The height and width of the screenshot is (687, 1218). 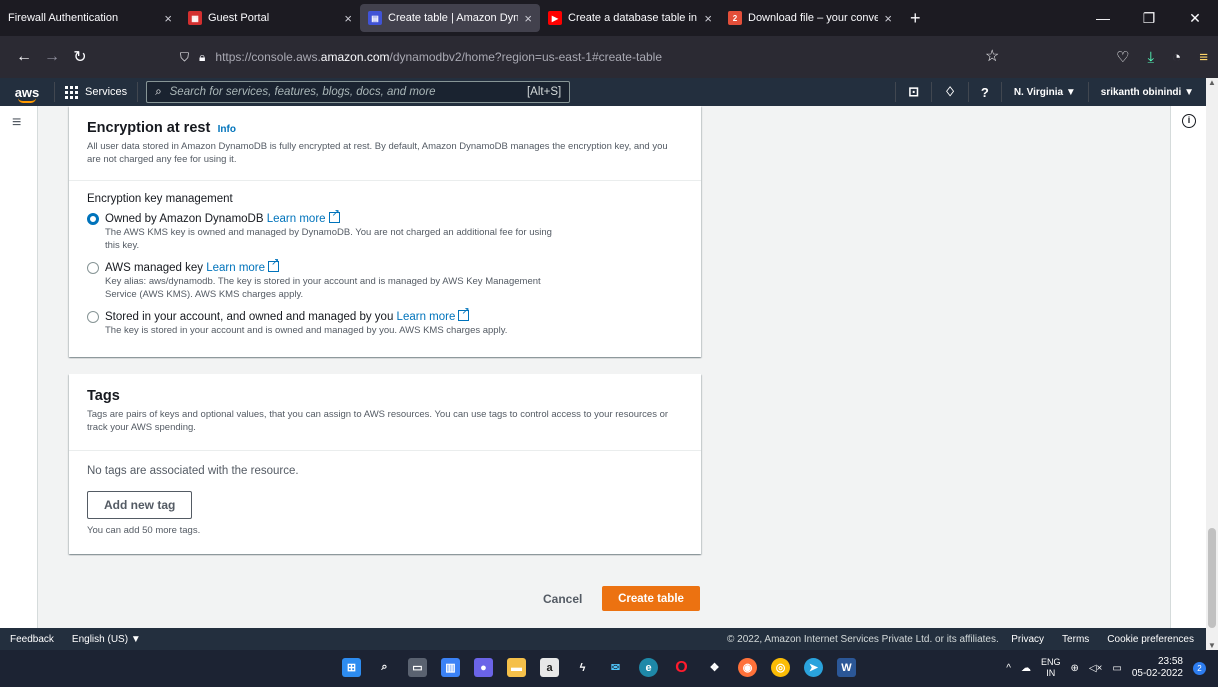 I want to click on minimize-icon: —, so click(x=1103, y=18).